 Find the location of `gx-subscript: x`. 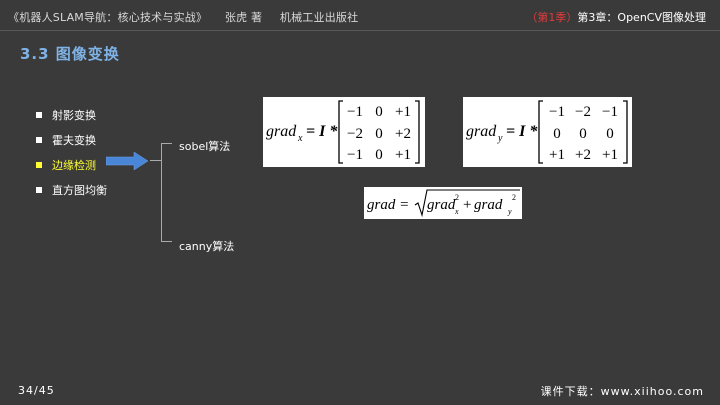

gx-subscript: x is located at coordinates (300, 138).